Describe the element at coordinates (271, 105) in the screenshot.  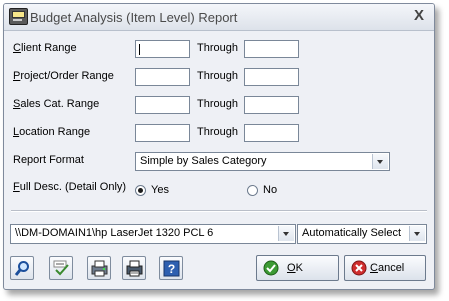
I see `sales-cat-range-to-input` at that location.